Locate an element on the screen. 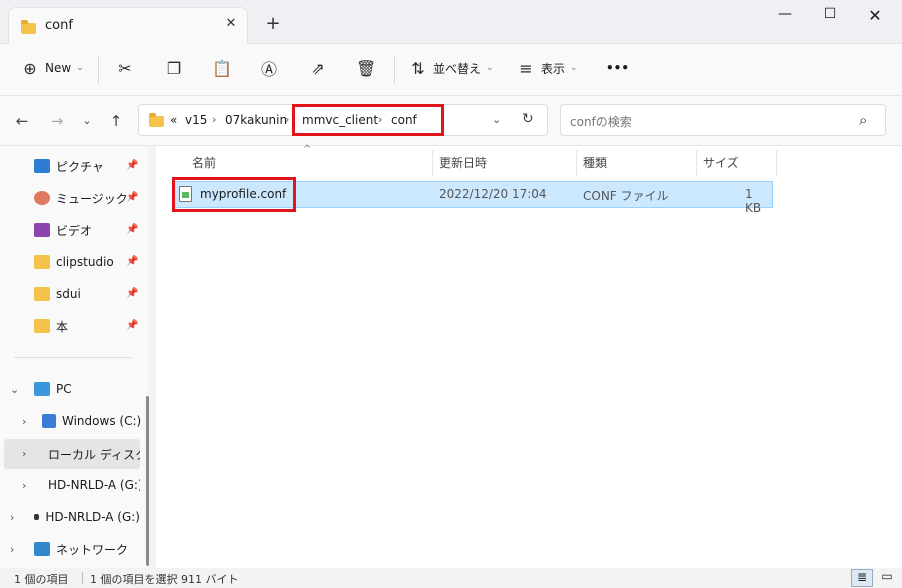  command-bar: ⊕ New ⌄ ✂ ❐ 📋 Ⓐ ⇗ 🗑 ⇅ 並べ替え ⌄ ≡ 表示 ⌄ ••• is located at coordinates (451, 70).